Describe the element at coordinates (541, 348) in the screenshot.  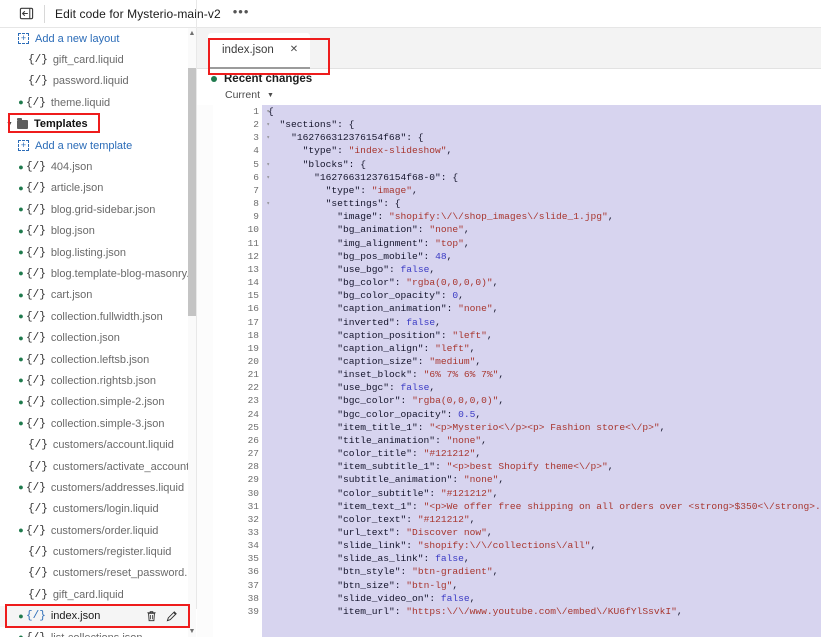
I see `code-line: "caption_align": "left",` at that location.